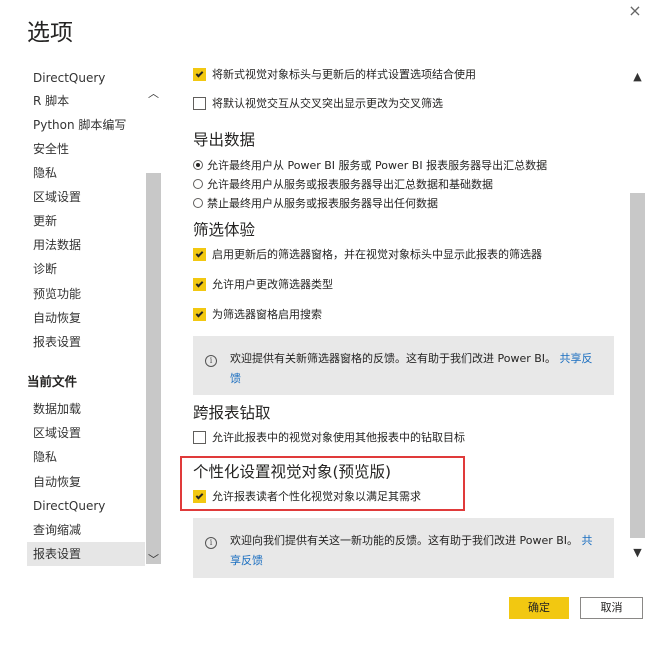  I want to click on option-label: 禁止最终用户从服务或报表服务器导出任何数据, so click(322, 203).